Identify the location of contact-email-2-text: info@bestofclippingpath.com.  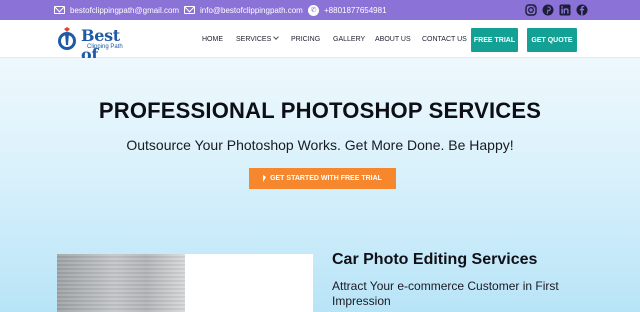
(251, 10).